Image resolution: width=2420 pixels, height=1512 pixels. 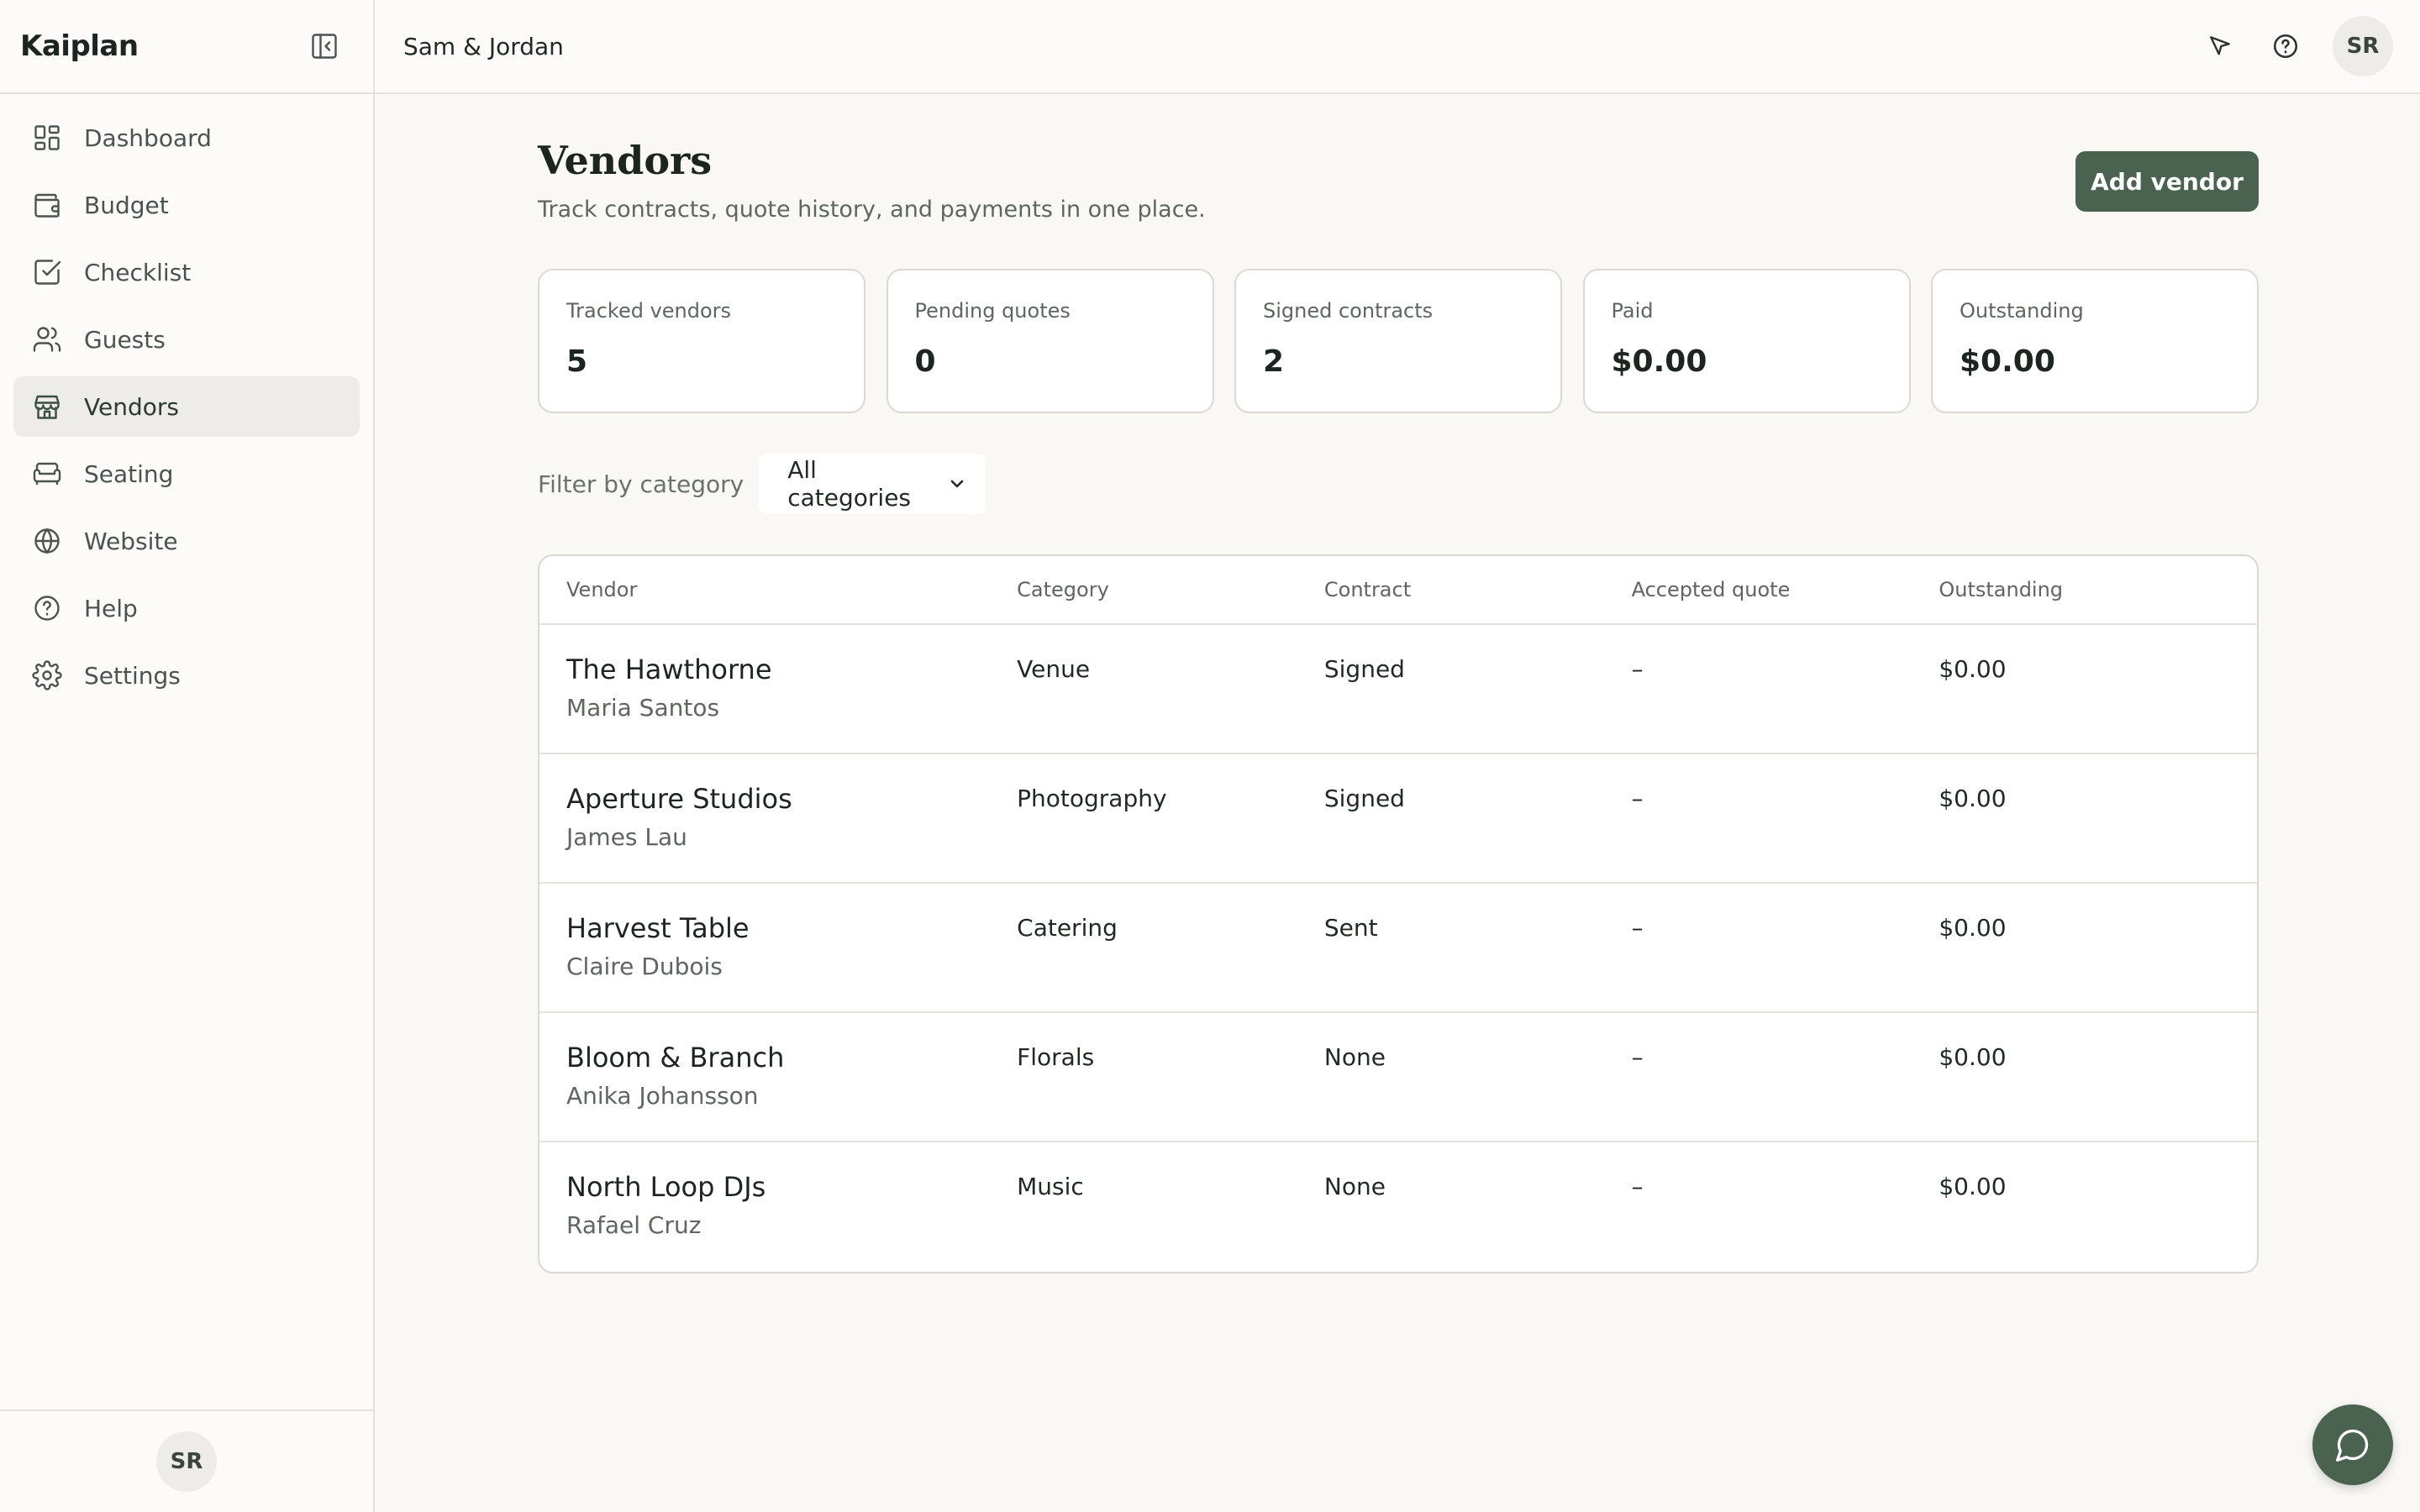 What do you see at coordinates (1274, 361) in the screenshot?
I see `stat-value: 2` at bounding box center [1274, 361].